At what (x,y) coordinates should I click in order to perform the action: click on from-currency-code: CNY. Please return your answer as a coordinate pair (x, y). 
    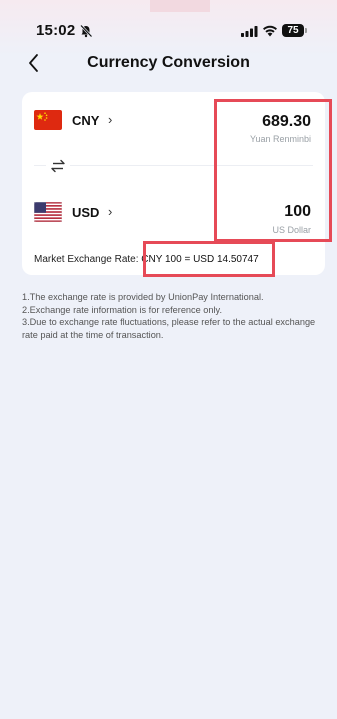
    Looking at the image, I should click on (85, 120).